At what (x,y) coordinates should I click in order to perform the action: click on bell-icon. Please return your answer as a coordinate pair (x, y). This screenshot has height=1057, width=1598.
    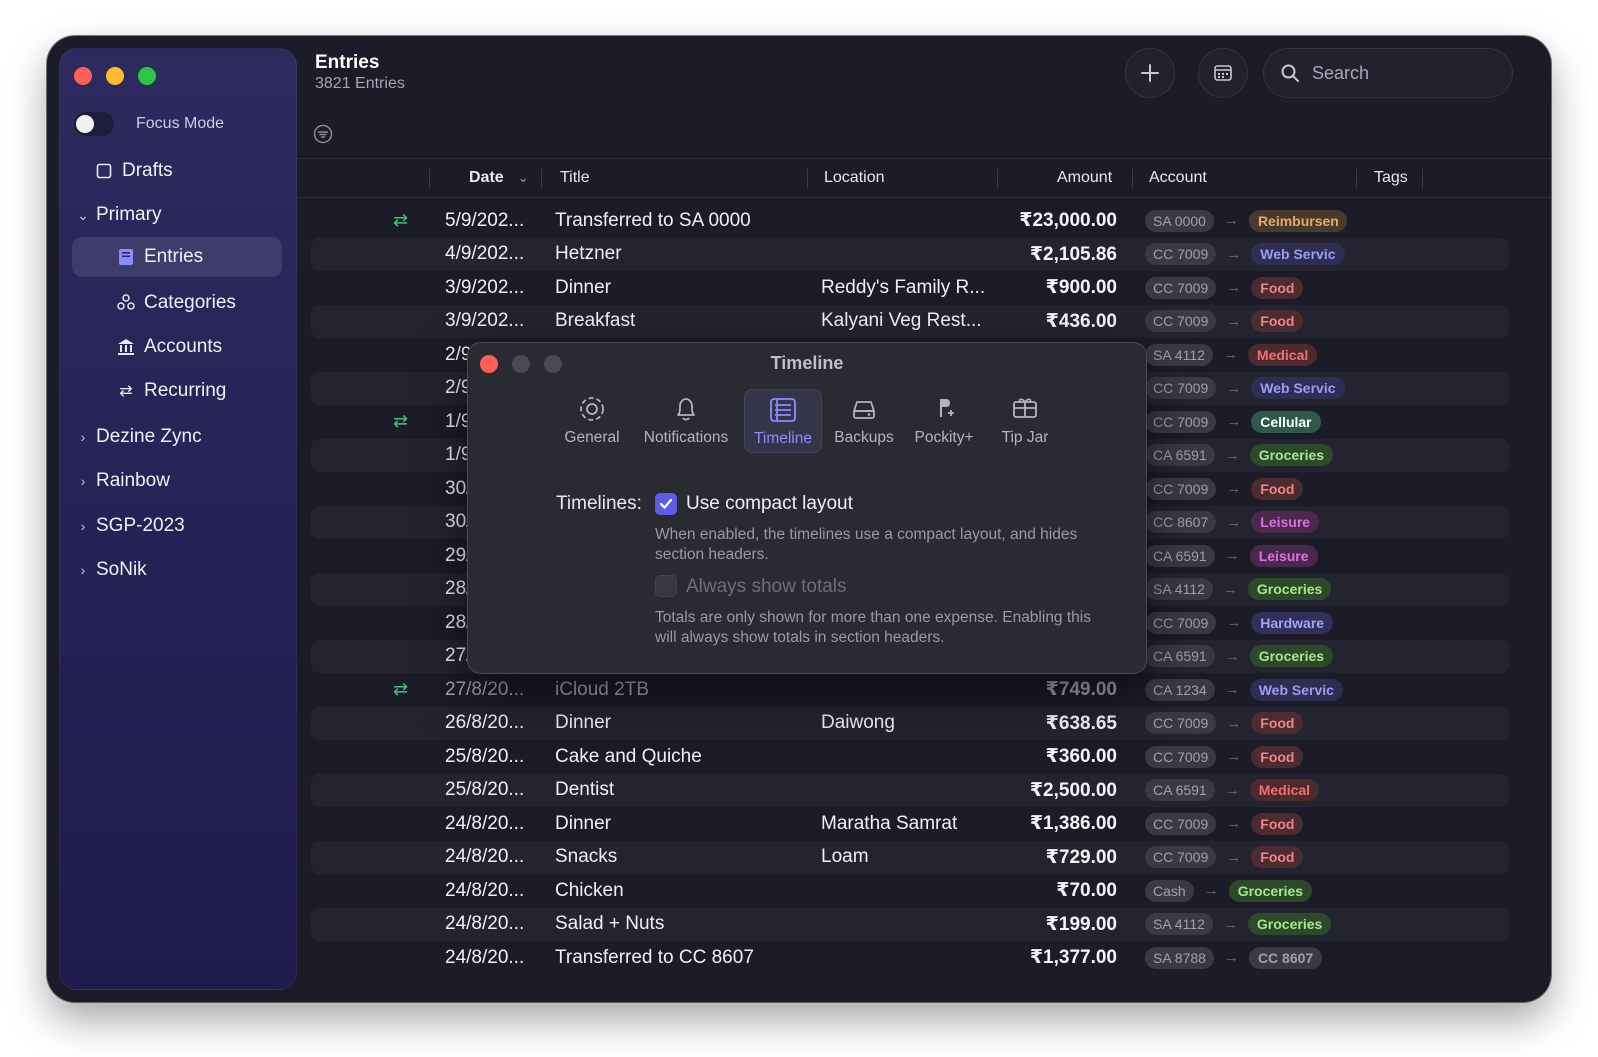
    Looking at the image, I should click on (686, 409).